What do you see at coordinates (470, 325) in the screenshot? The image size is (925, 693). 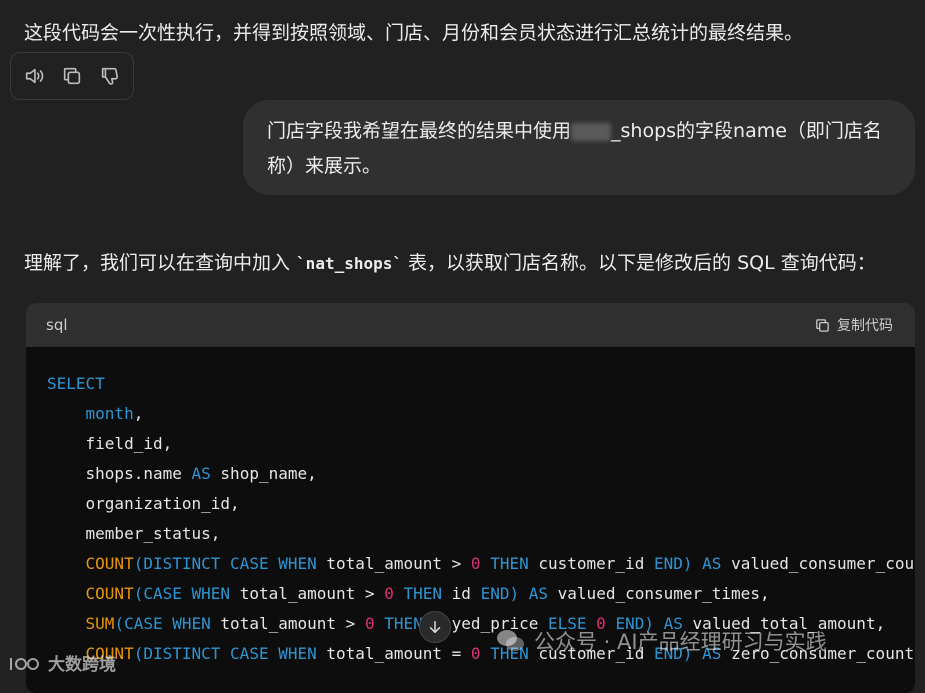 I see `code-header: sql 复制代码` at bounding box center [470, 325].